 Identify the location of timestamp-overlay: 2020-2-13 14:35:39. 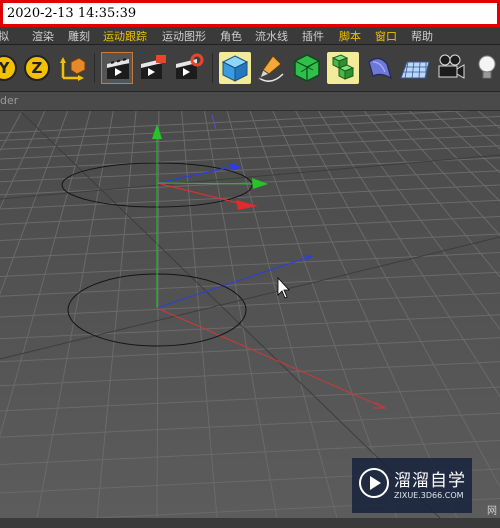
(250, 13).